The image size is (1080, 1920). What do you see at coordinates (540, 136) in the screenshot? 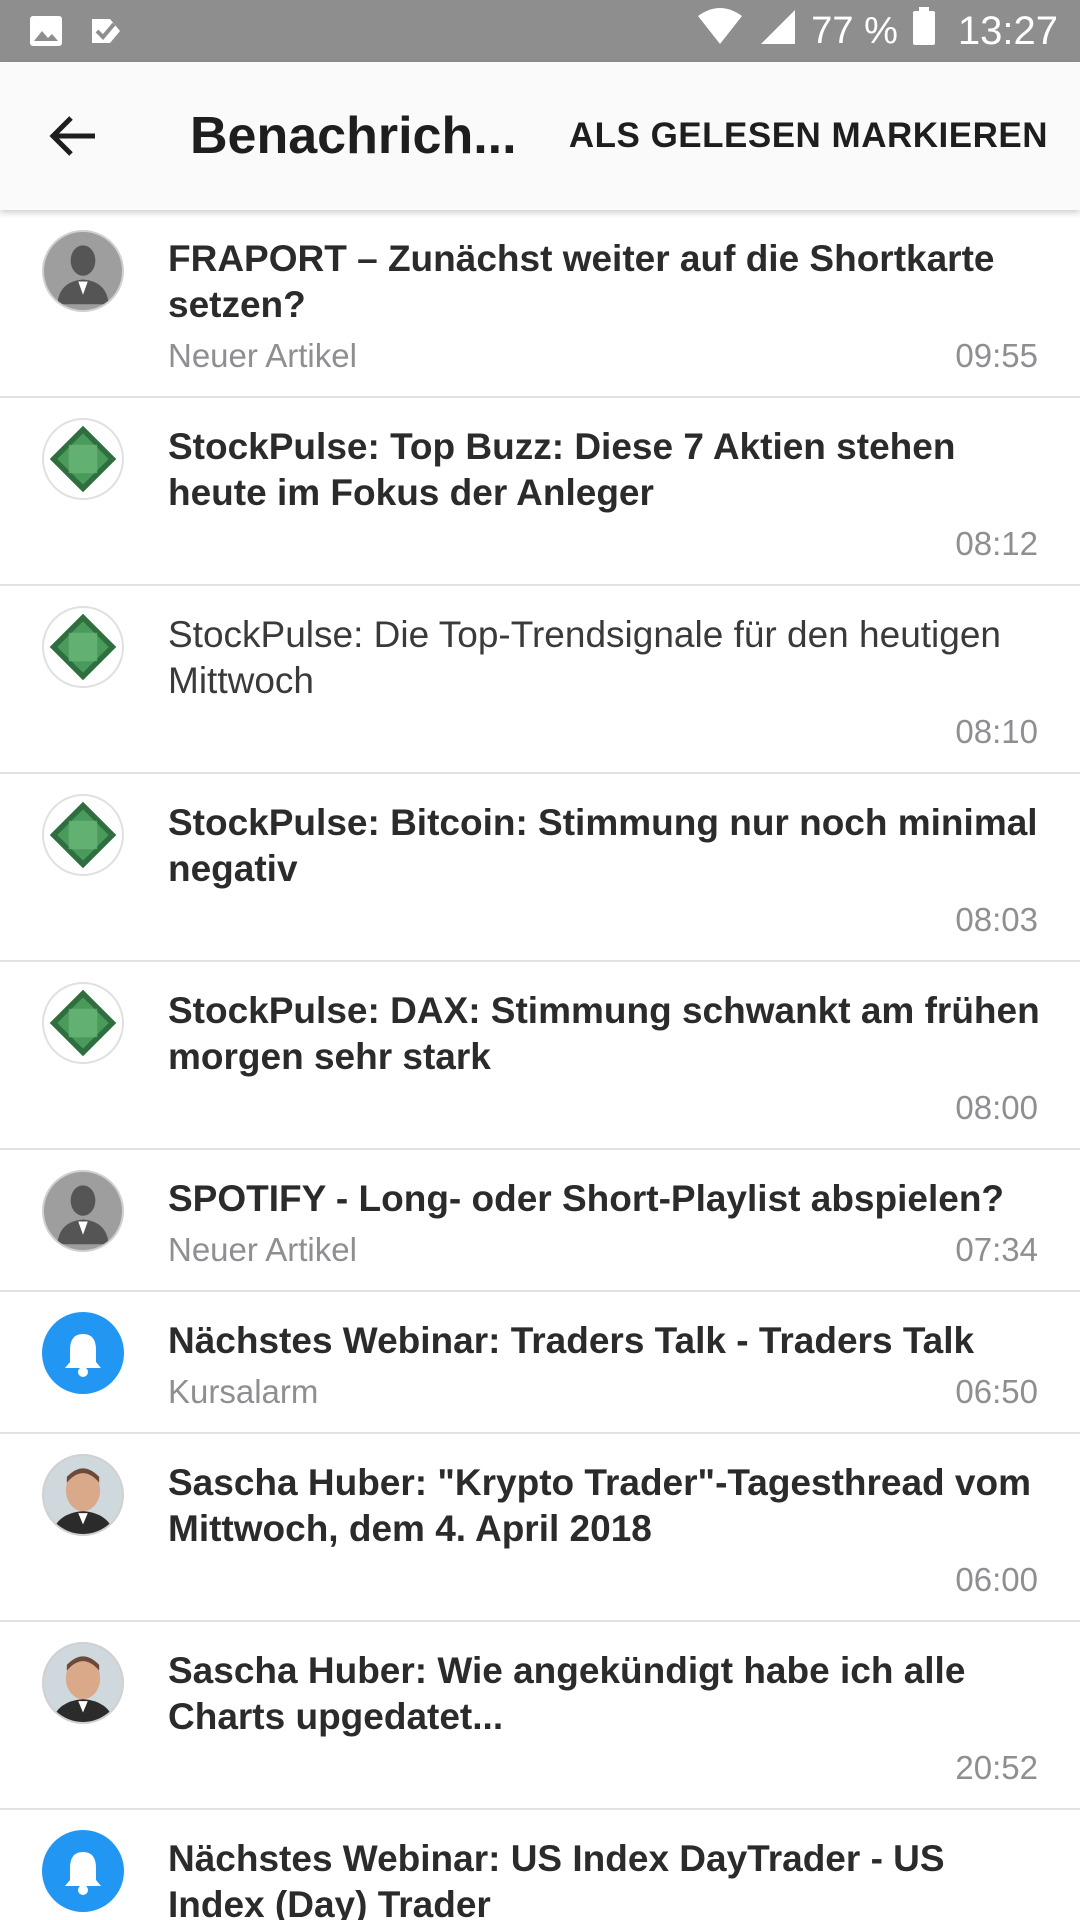
I see `app-bar: Benachrich... ALS GELESEN MARKIEREN` at bounding box center [540, 136].